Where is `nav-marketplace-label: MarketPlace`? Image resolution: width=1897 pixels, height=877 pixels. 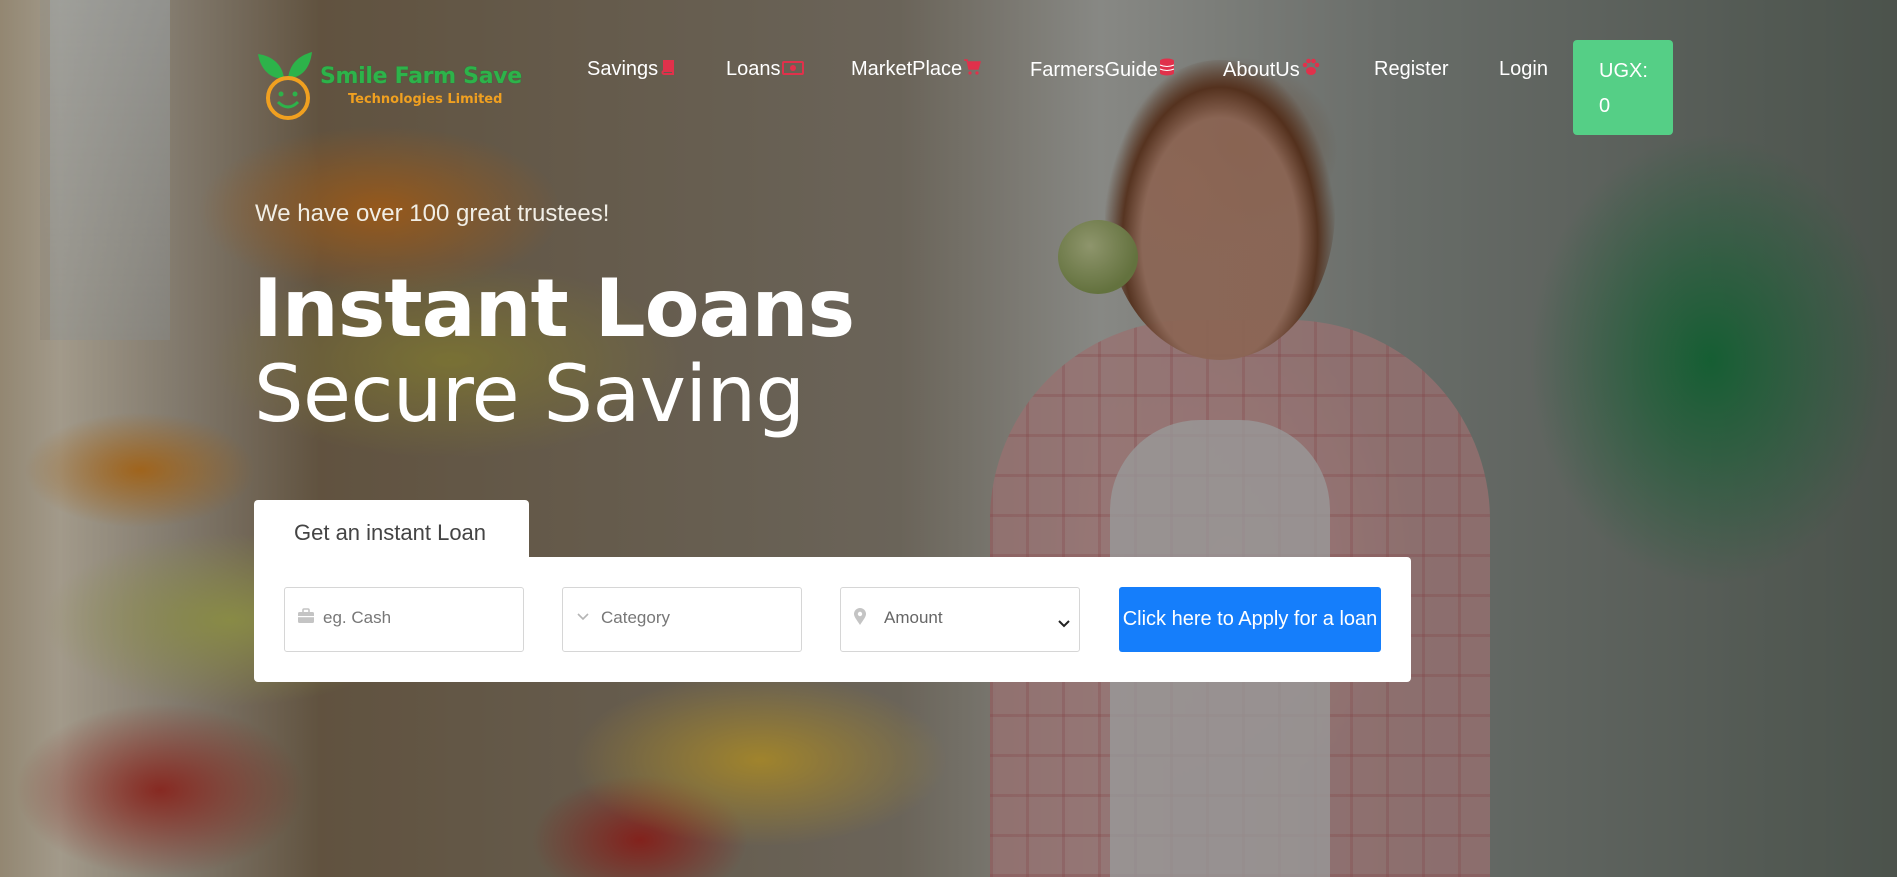 nav-marketplace-label: MarketPlace is located at coordinates (907, 69).